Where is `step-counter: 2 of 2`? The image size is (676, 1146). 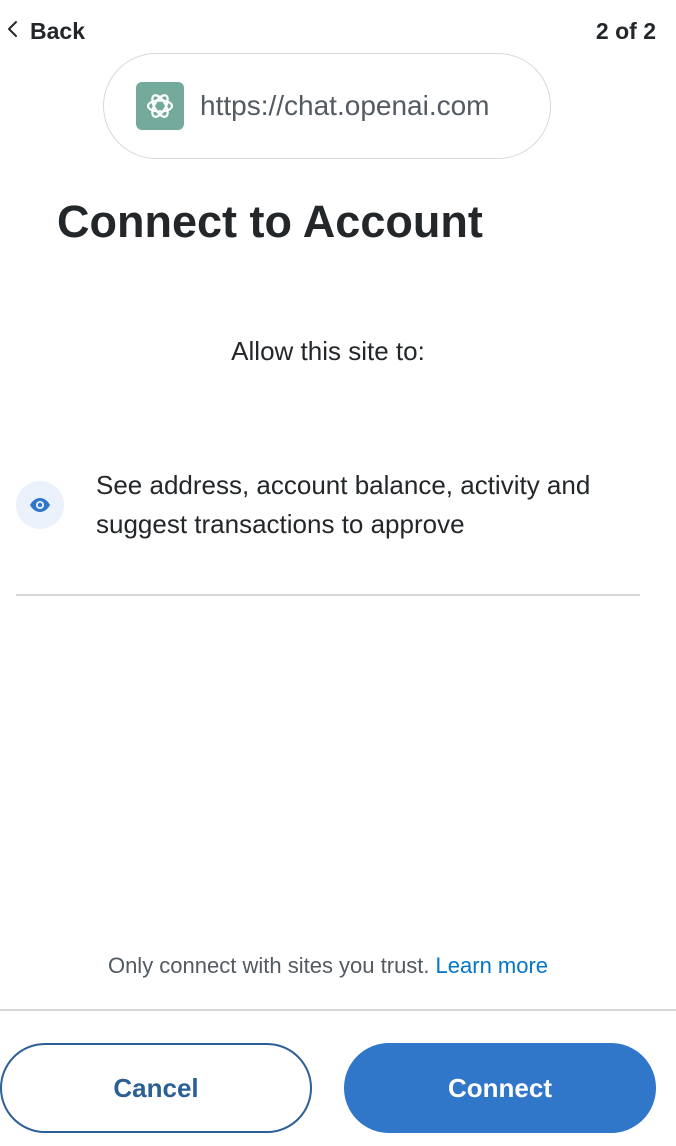
step-counter: 2 of 2 is located at coordinates (625, 31).